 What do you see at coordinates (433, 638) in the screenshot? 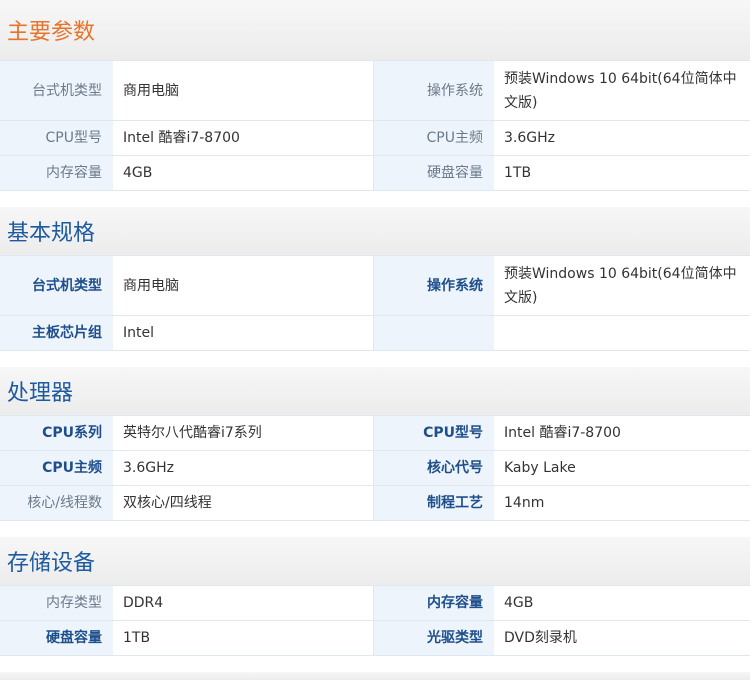
I see `spec-key: 光驱类型` at bounding box center [433, 638].